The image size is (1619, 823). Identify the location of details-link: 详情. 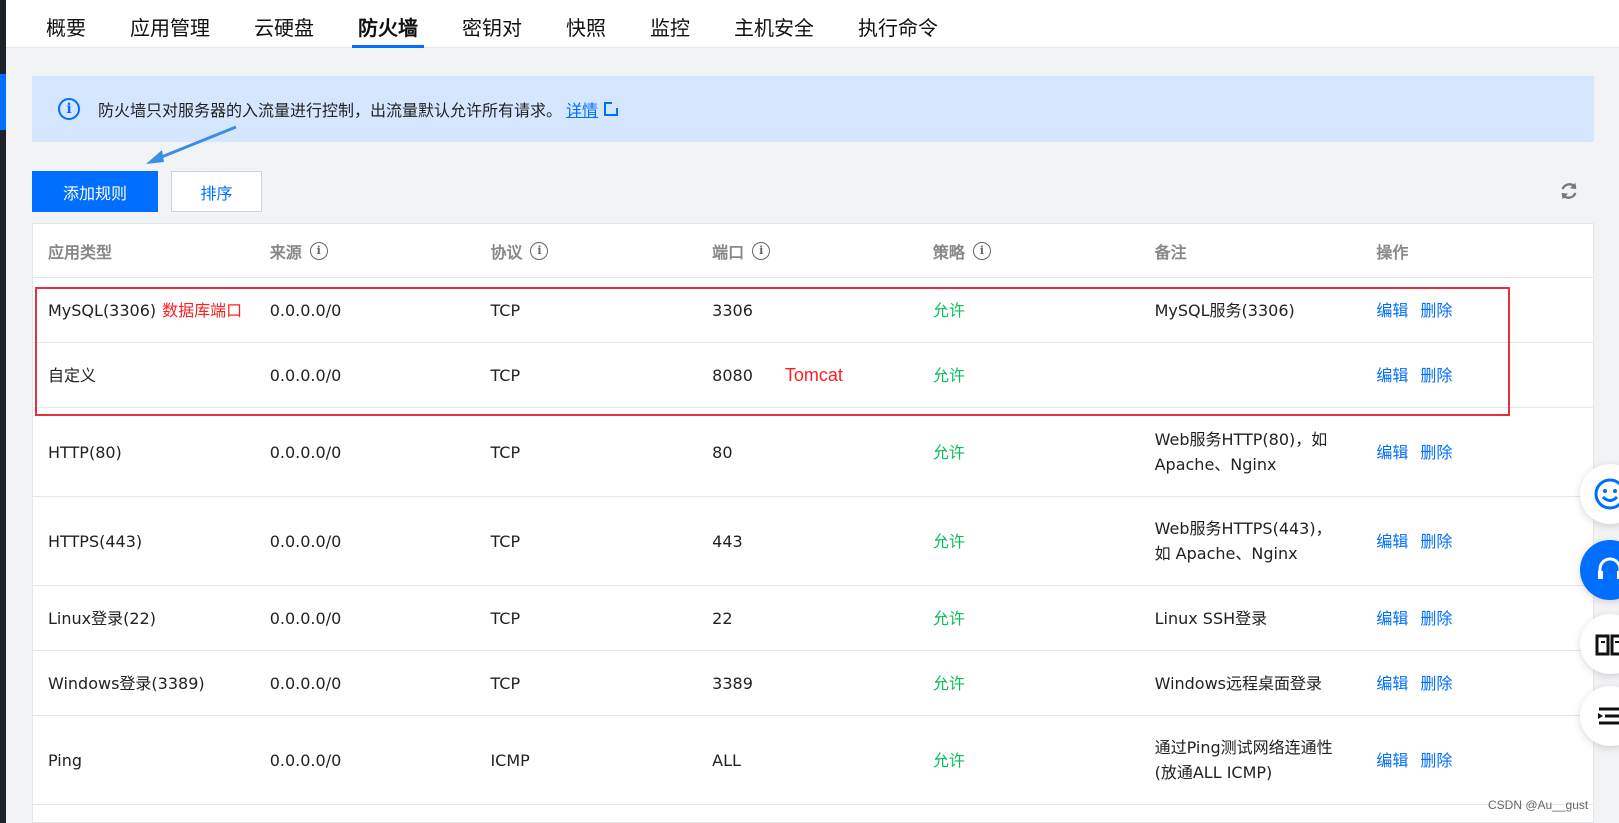
(582, 109).